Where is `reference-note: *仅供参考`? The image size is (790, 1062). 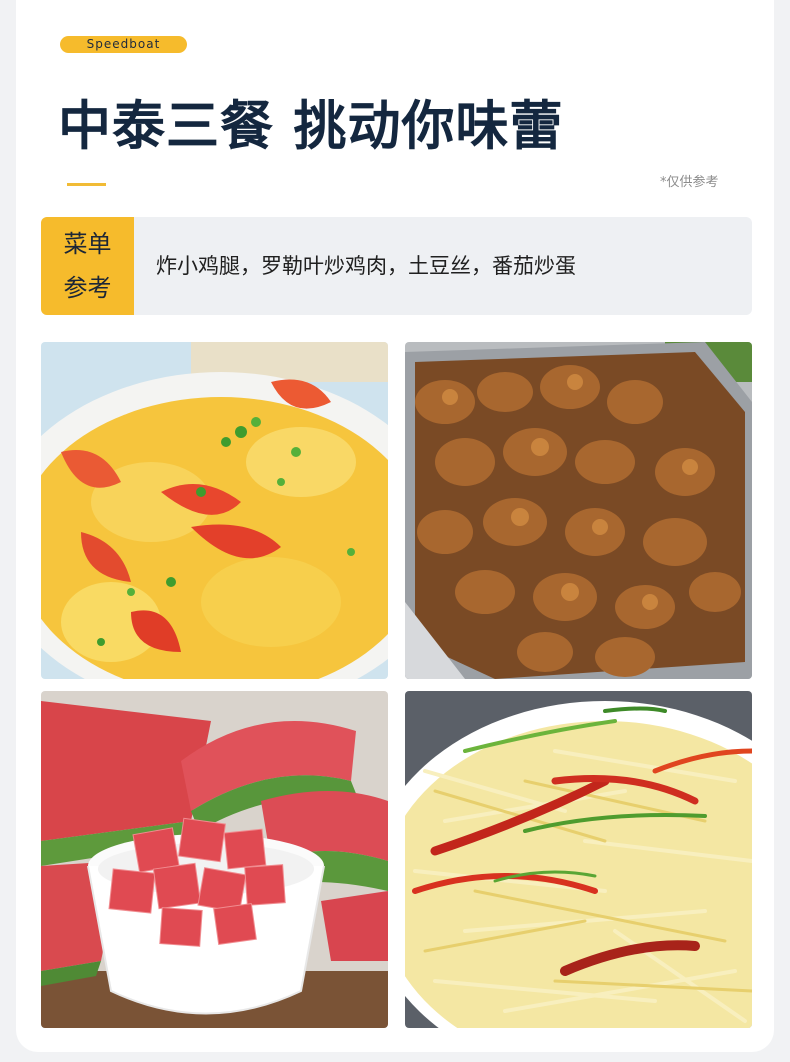
reference-note: *仅供参考 is located at coordinates (689, 182).